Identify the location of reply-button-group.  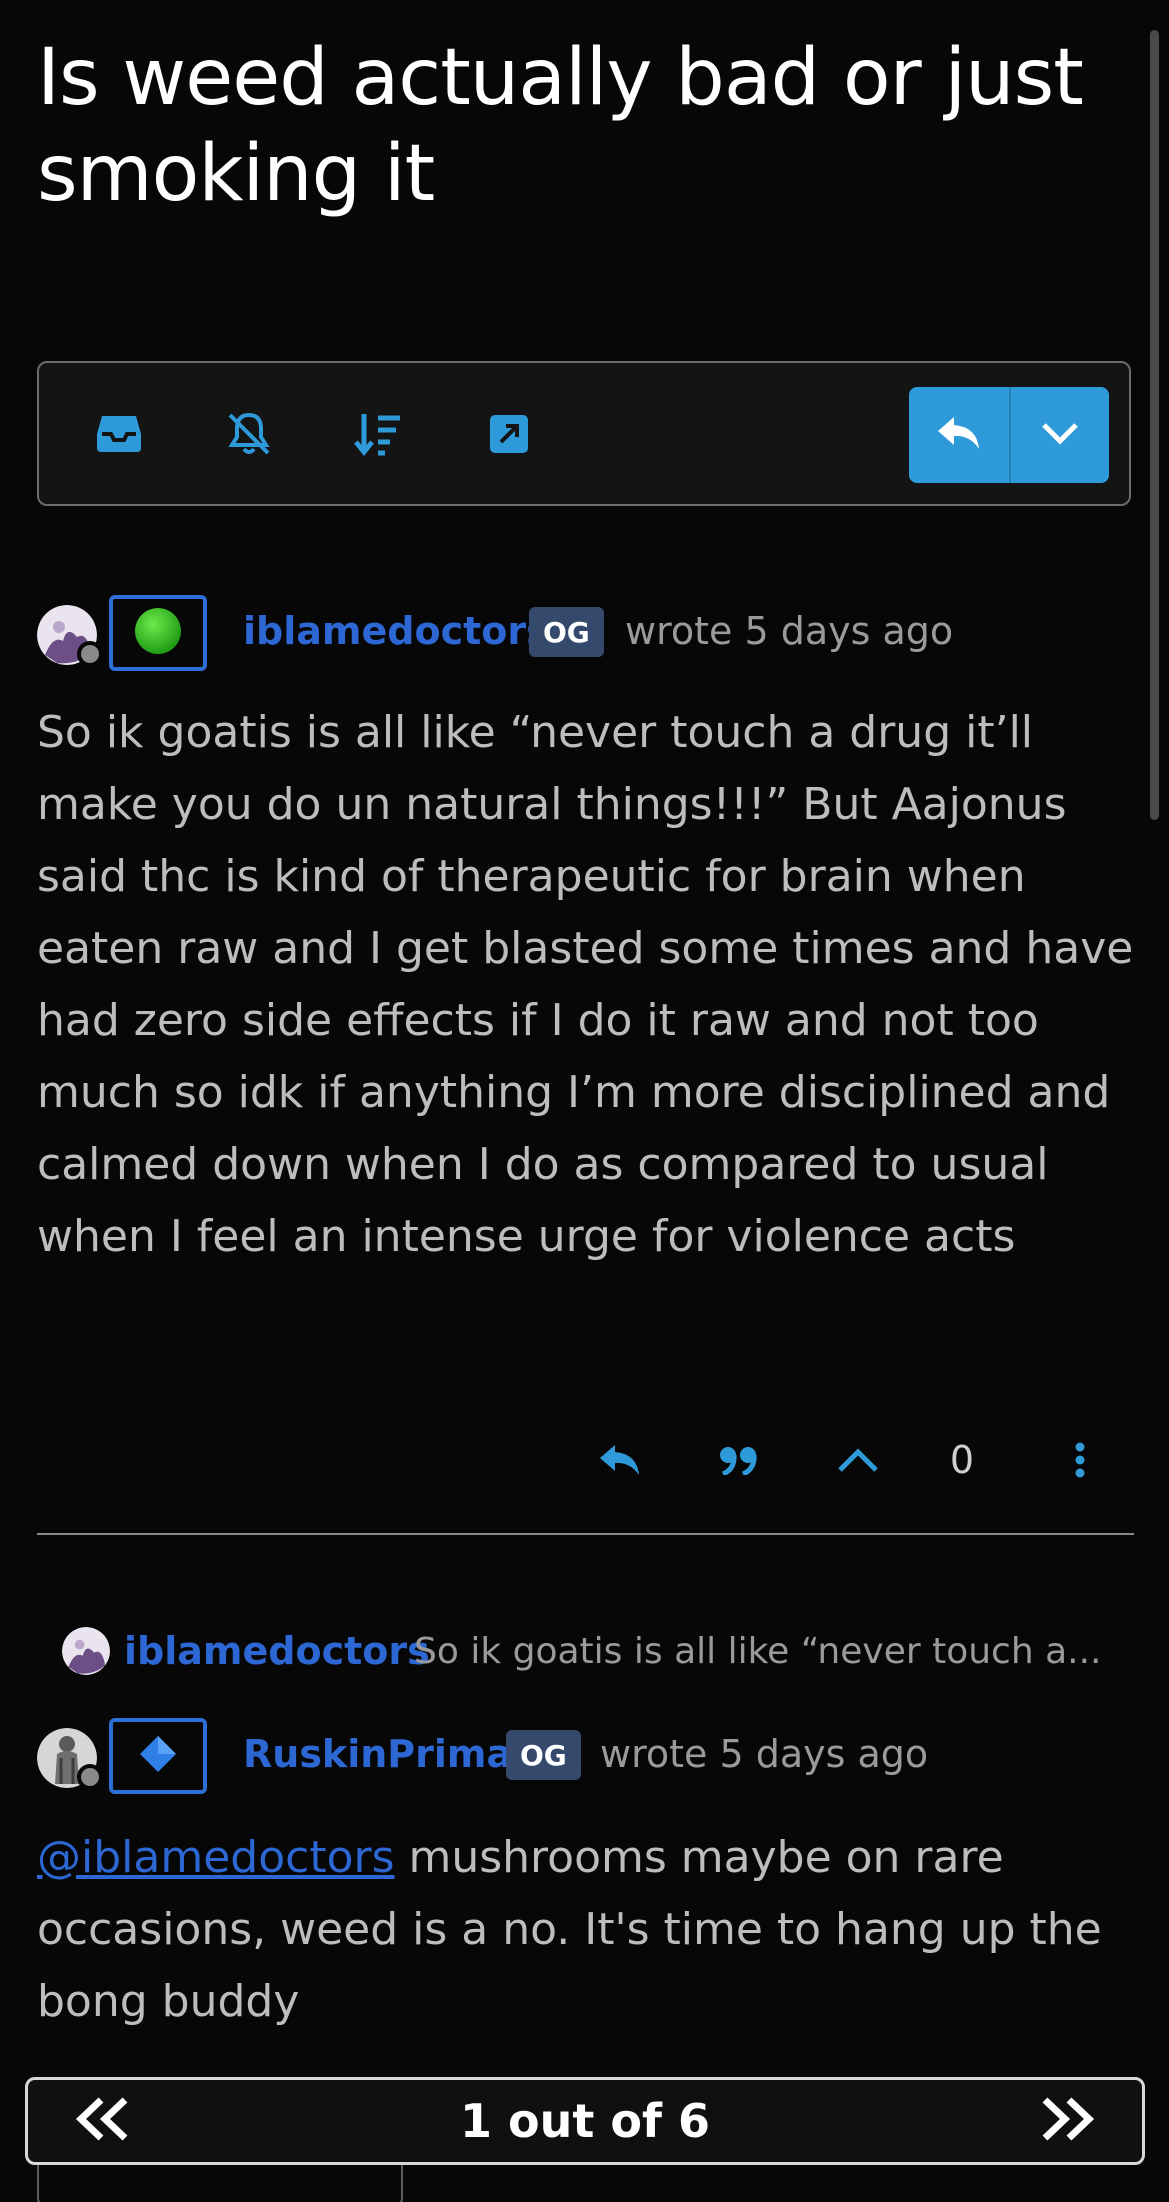
(1009, 435).